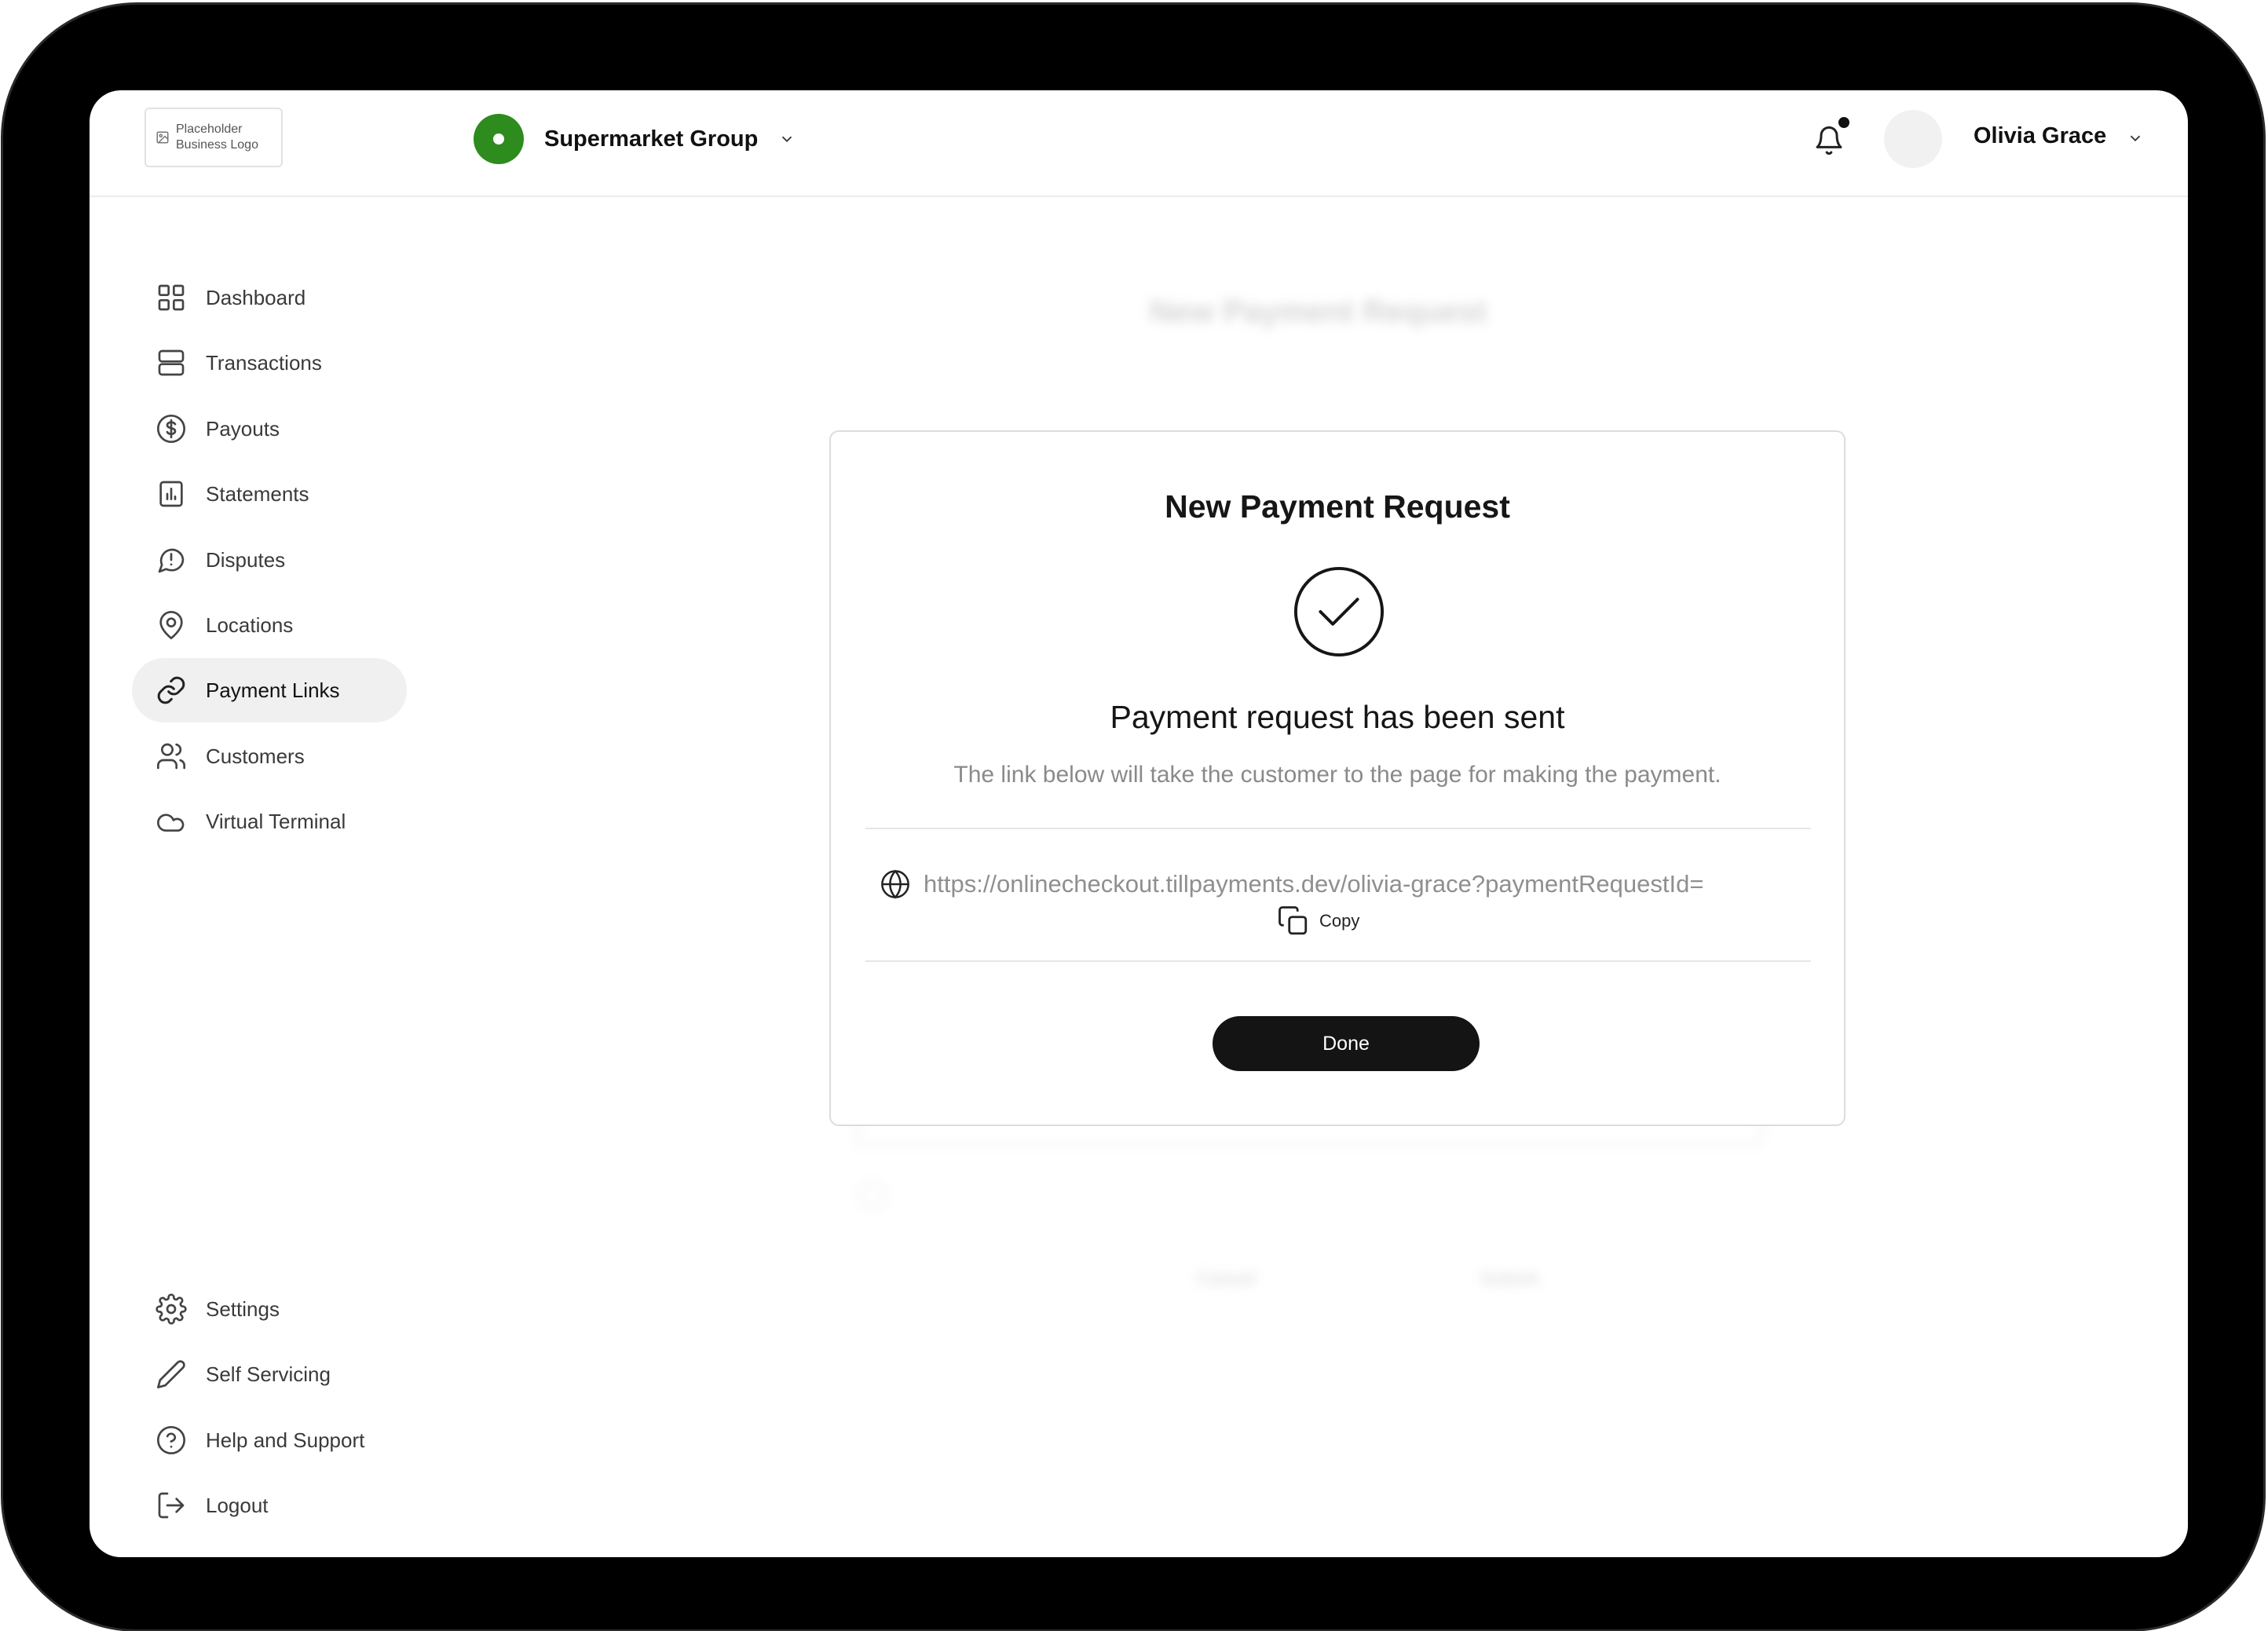  Describe the element at coordinates (246, 560) in the screenshot. I see `sidebar-item-label: Disputes` at that location.